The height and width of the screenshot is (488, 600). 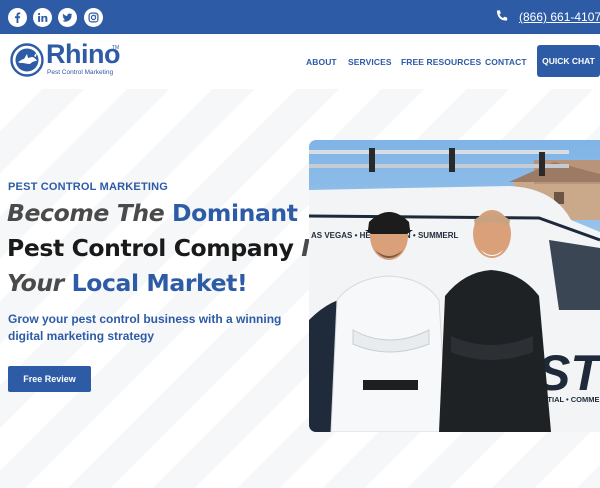 I want to click on hero-heading-line-2: Pest Control Company In, so click(x=166, y=248).